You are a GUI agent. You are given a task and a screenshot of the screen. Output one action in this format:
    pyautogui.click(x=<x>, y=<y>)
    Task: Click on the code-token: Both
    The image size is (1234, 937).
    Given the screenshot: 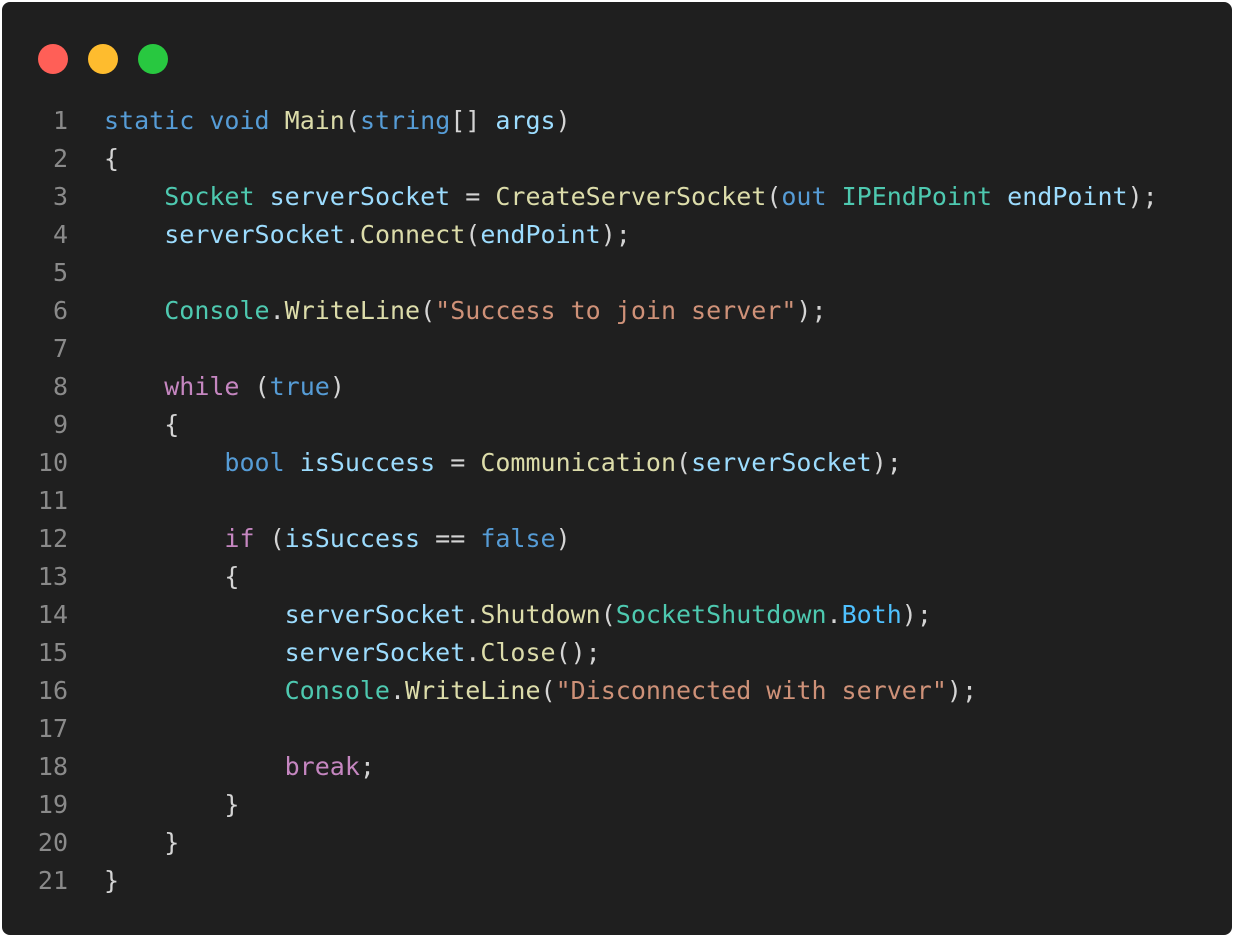 What is the action you would take?
    pyautogui.click(x=871, y=614)
    